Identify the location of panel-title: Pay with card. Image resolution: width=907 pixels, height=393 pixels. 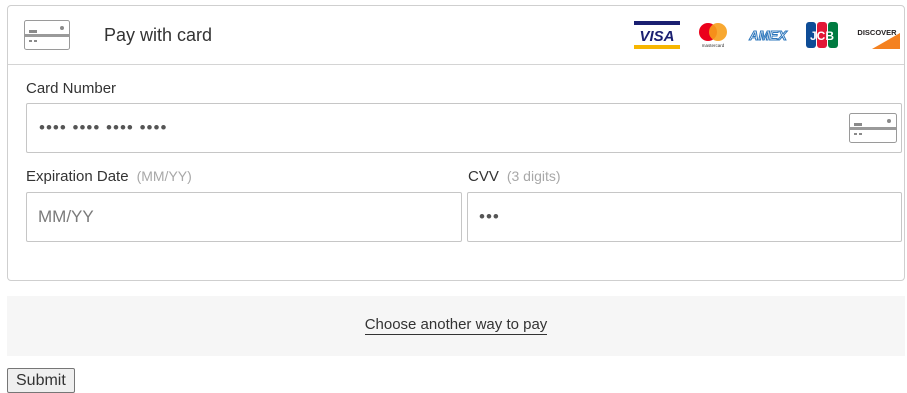
(158, 35).